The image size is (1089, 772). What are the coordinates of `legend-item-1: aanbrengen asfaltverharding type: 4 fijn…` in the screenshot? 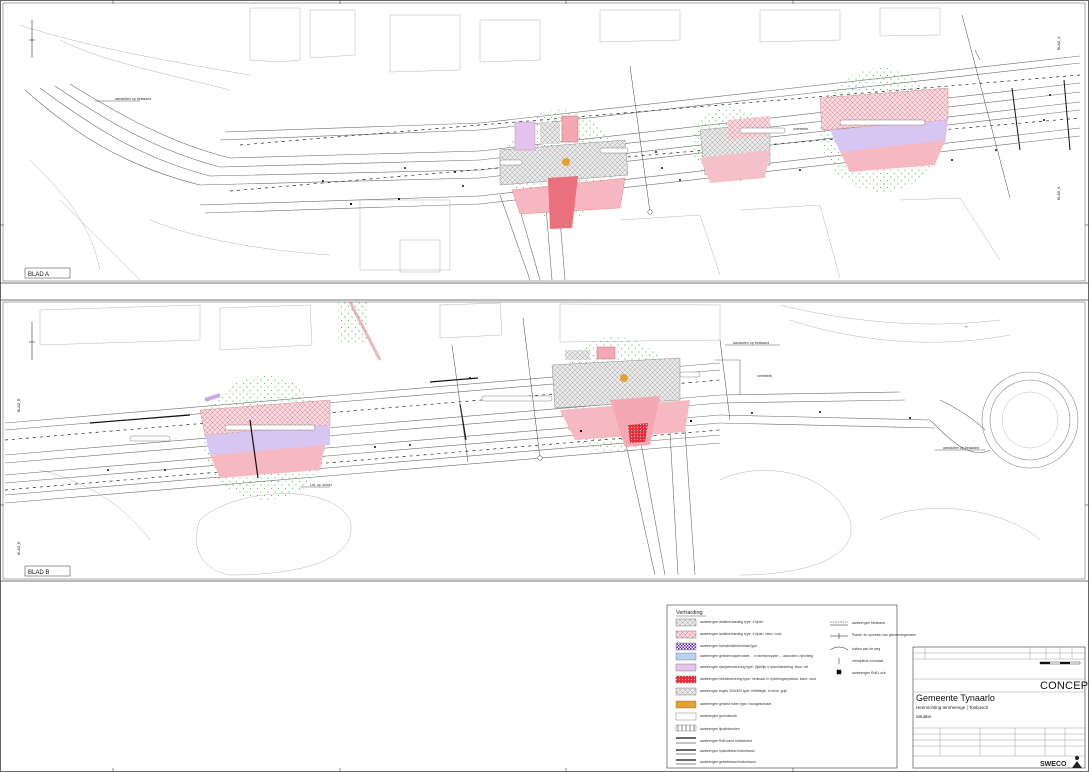 It's located at (740, 634).